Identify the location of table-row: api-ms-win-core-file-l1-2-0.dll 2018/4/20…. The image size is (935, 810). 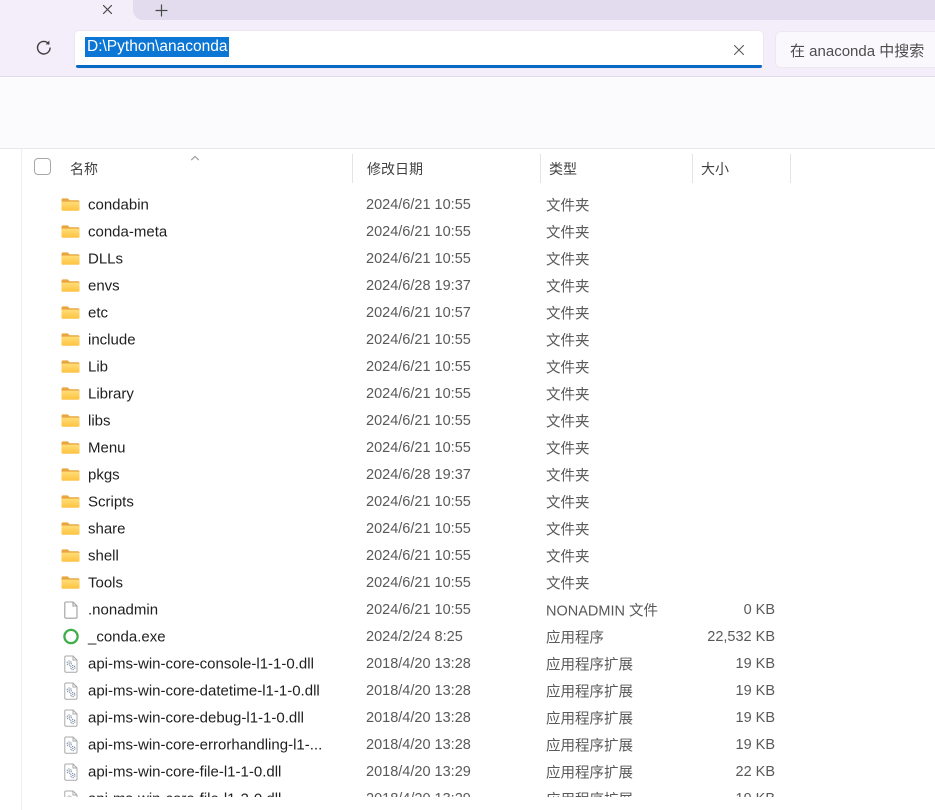
(467, 791).